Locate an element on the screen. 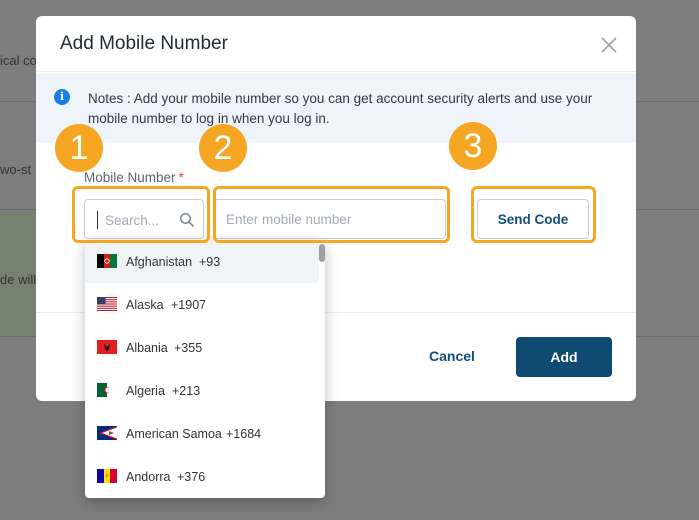 This screenshot has width=699, height=520. country-code: +93 is located at coordinates (210, 262).